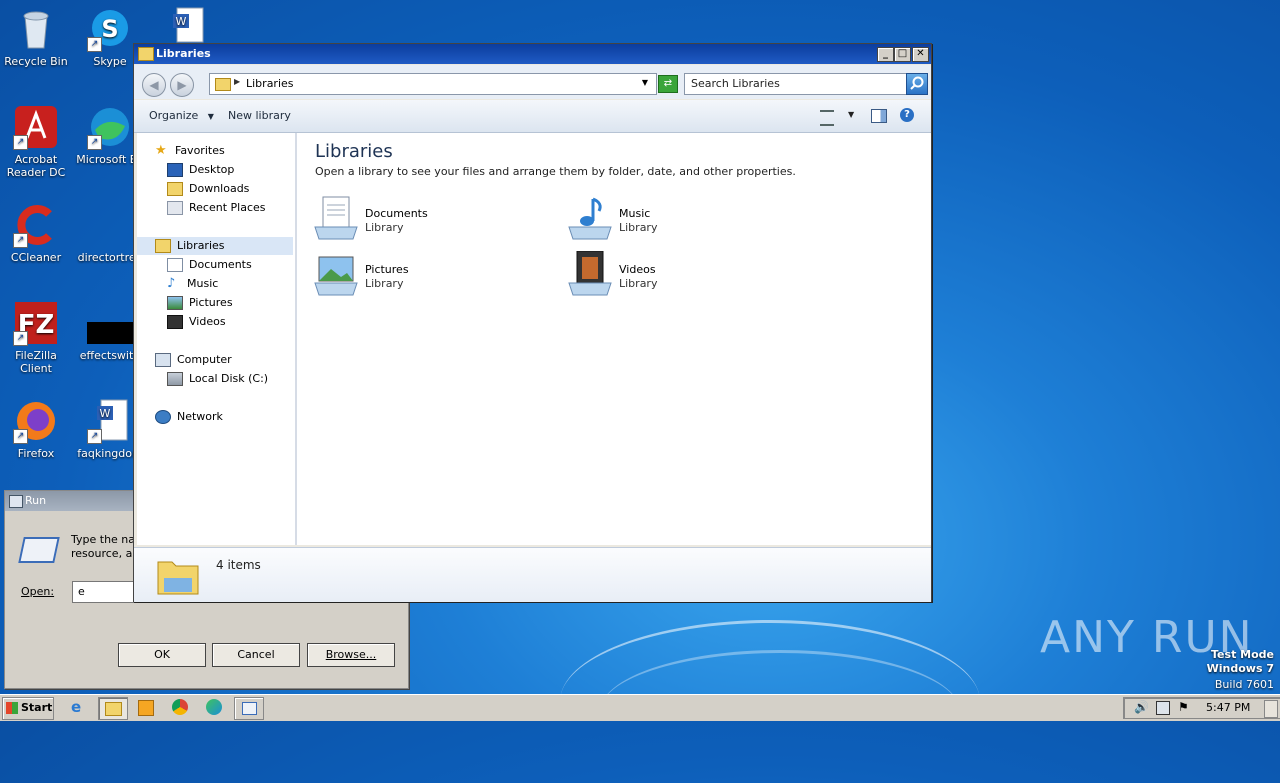 The width and height of the screenshot is (1280, 783). I want to click on taskbar: Start e 🔊 ⚑ 5:47 PM, so click(640, 707).